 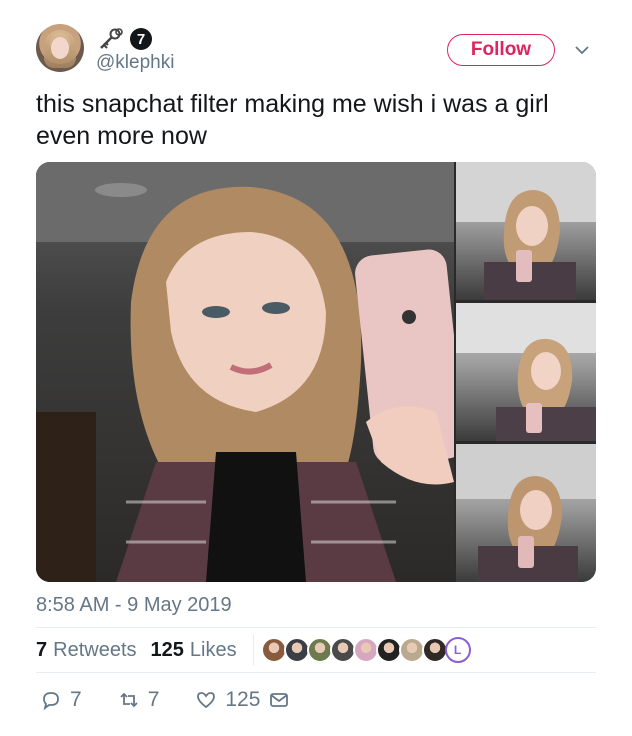 I want to click on photo-4-illustration, so click(x=526, y=513).